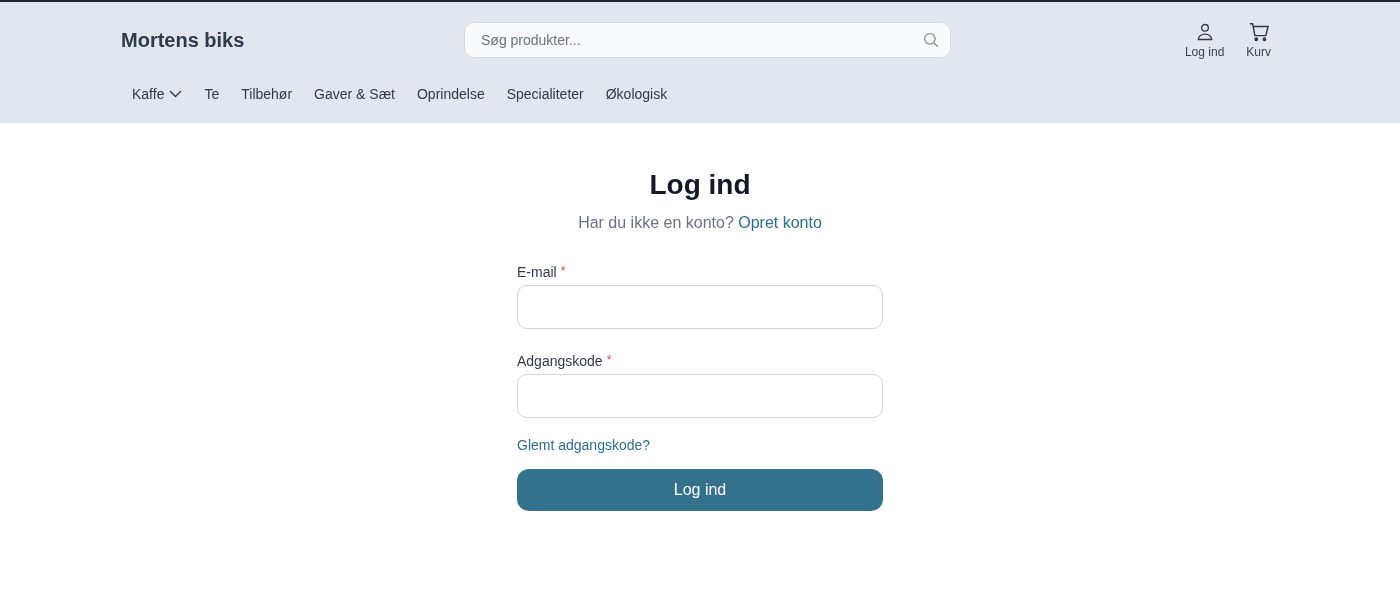  I want to click on signup-link: Opret konto, so click(780, 222).